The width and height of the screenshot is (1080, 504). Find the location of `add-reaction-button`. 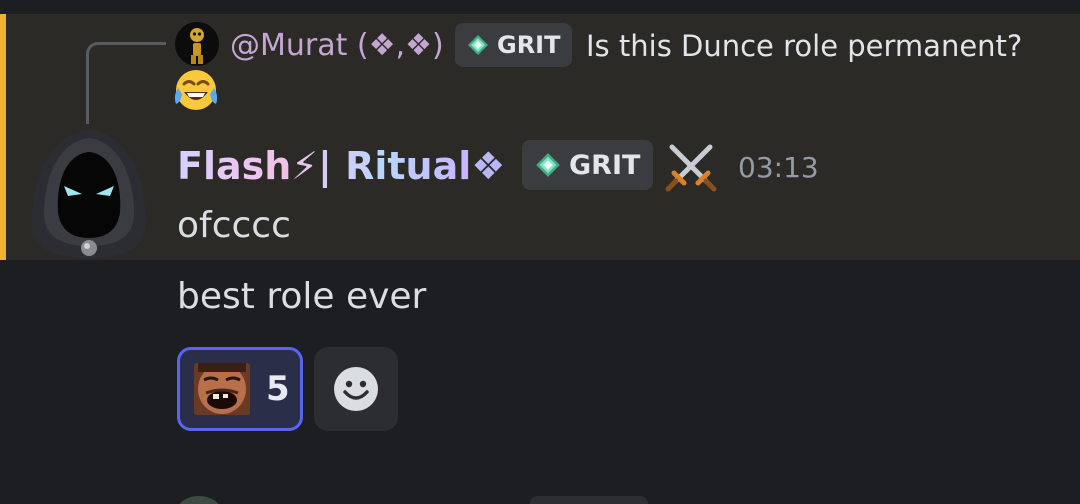

add-reaction-button is located at coordinates (356, 389).